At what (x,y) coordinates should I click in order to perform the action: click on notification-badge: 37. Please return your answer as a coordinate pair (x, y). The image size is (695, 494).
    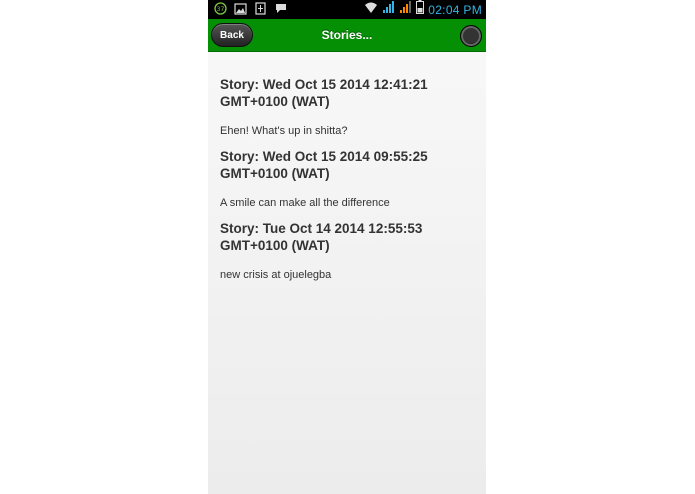
    Looking at the image, I should click on (221, 9).